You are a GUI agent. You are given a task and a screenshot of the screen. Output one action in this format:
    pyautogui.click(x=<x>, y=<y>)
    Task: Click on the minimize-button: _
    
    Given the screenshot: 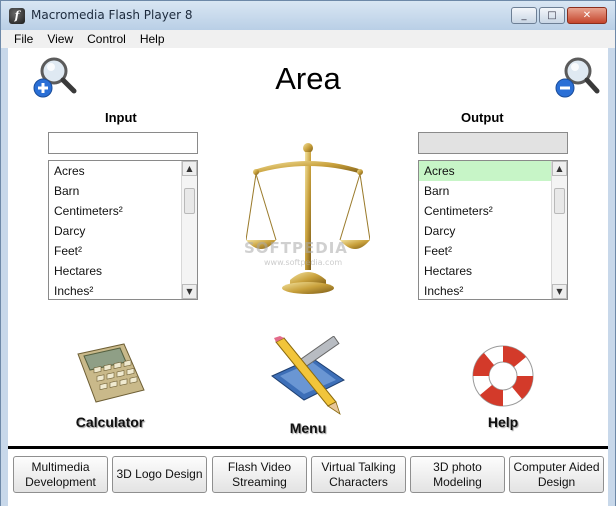 What is the action you would take?
    pyautogui.click(x=524, y=15)
    